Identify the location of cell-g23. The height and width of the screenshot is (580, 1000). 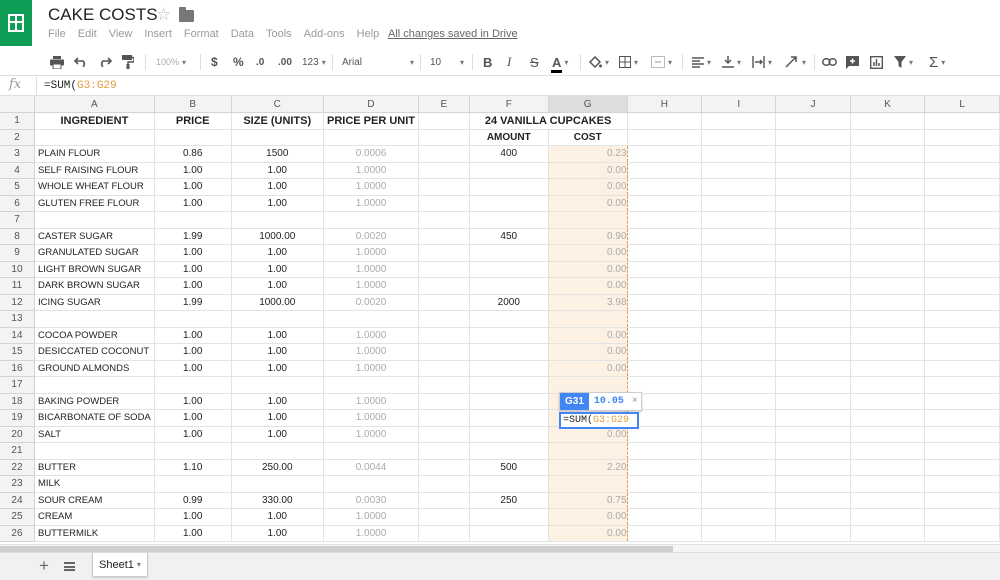
(587, 484).